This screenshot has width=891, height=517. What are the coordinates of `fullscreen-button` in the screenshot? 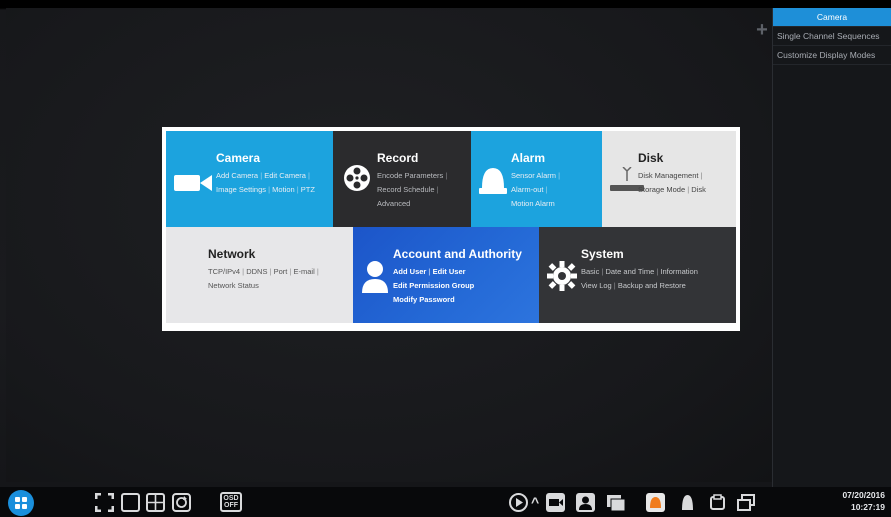 It's located at (104, 502).